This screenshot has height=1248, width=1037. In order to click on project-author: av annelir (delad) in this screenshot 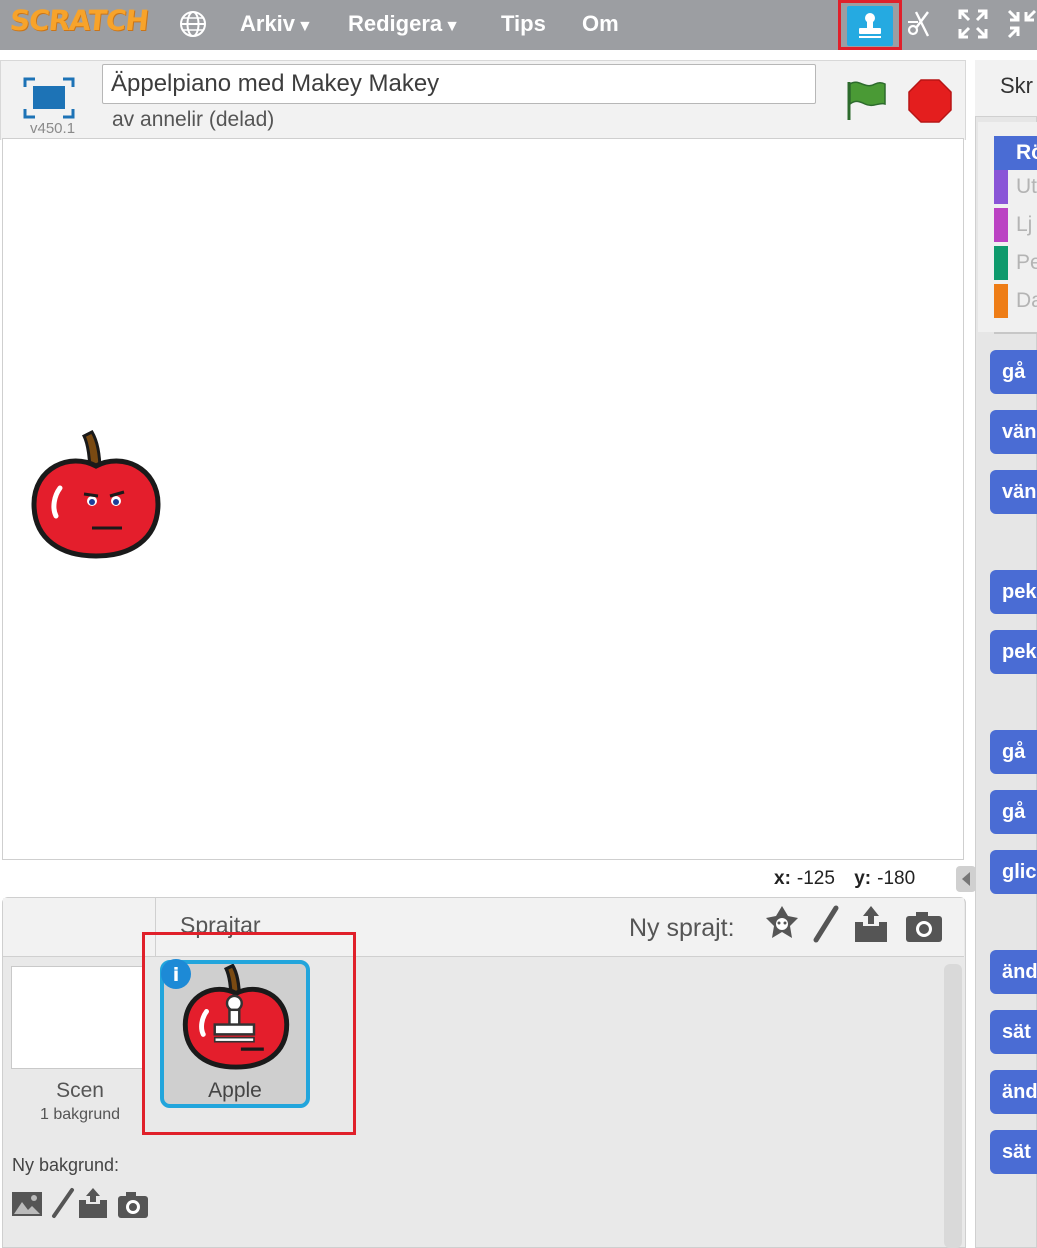, I will do `click(193, 119)`.